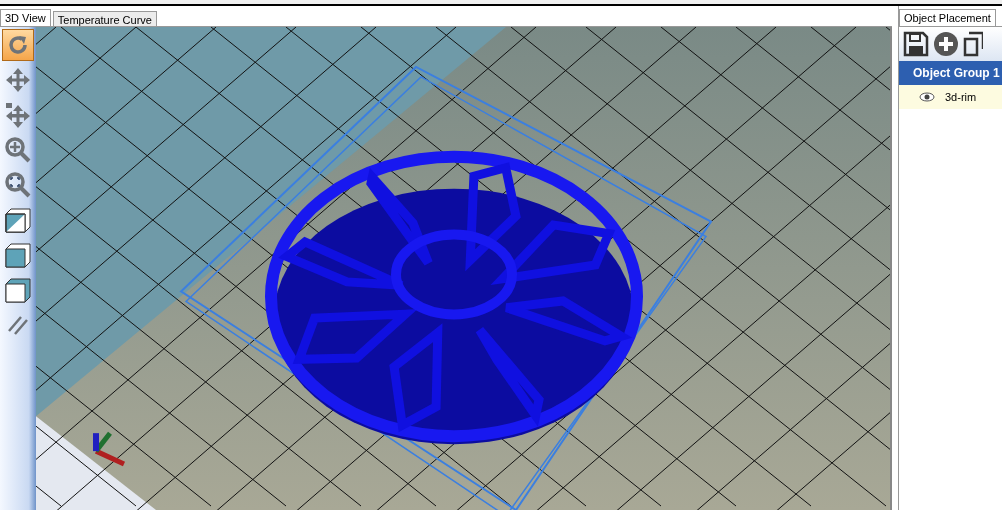  I want to click on object-row: 3d-rim, so click(950, 97).